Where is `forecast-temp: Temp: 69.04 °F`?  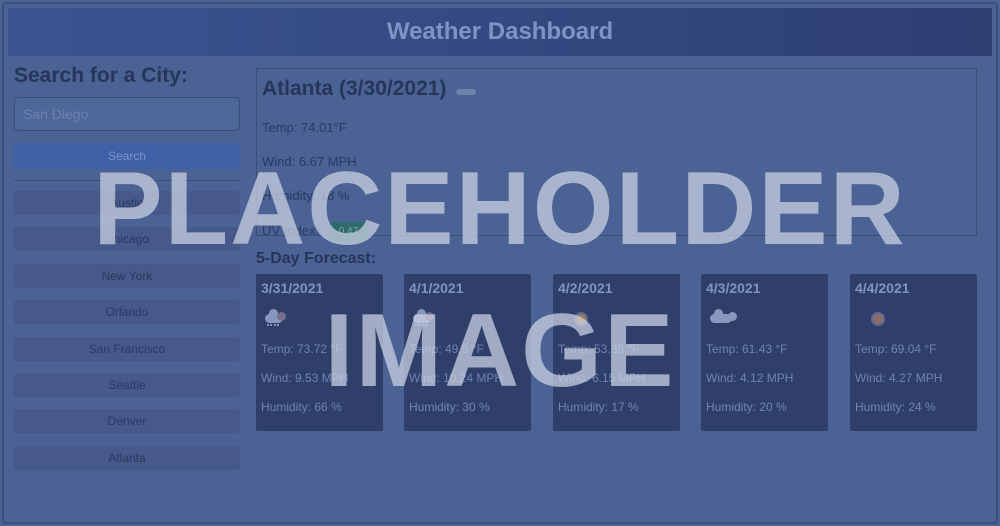
forecast-temp: Temp: 69.04 °F is located at coordinates (896, 349).